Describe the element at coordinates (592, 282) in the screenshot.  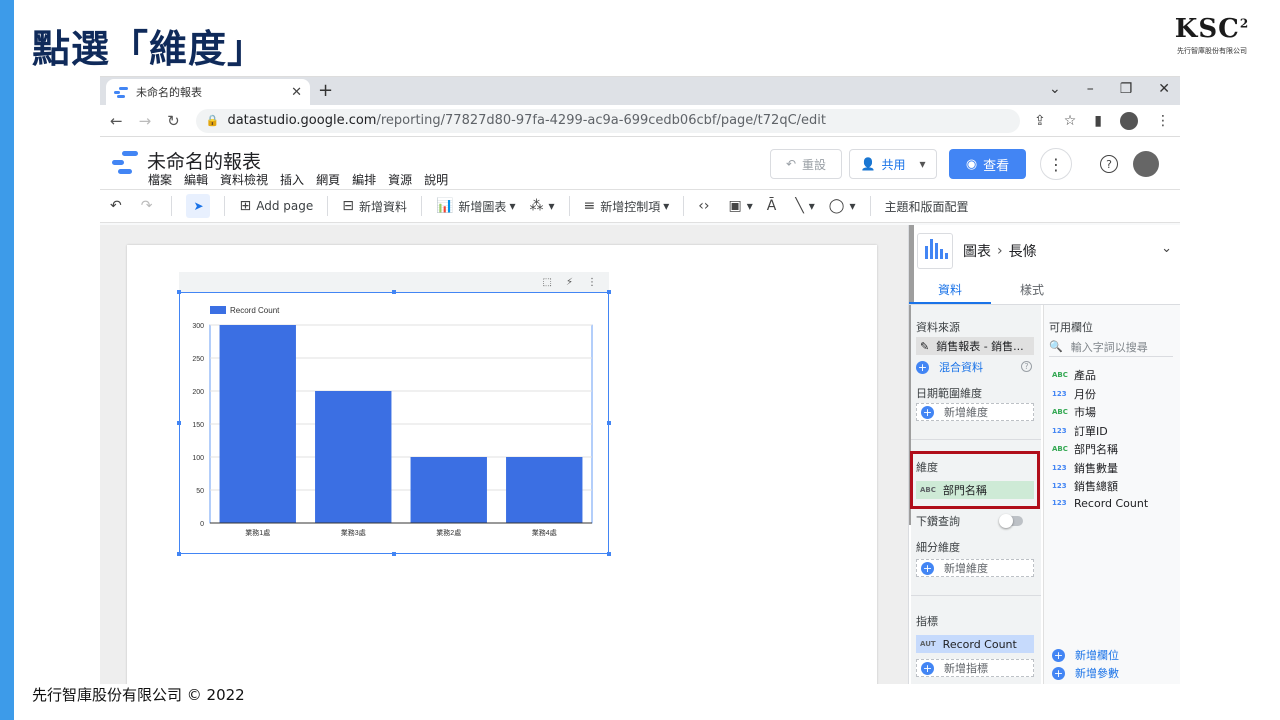
I see `chart-menu-icon: ⋮` at that location.